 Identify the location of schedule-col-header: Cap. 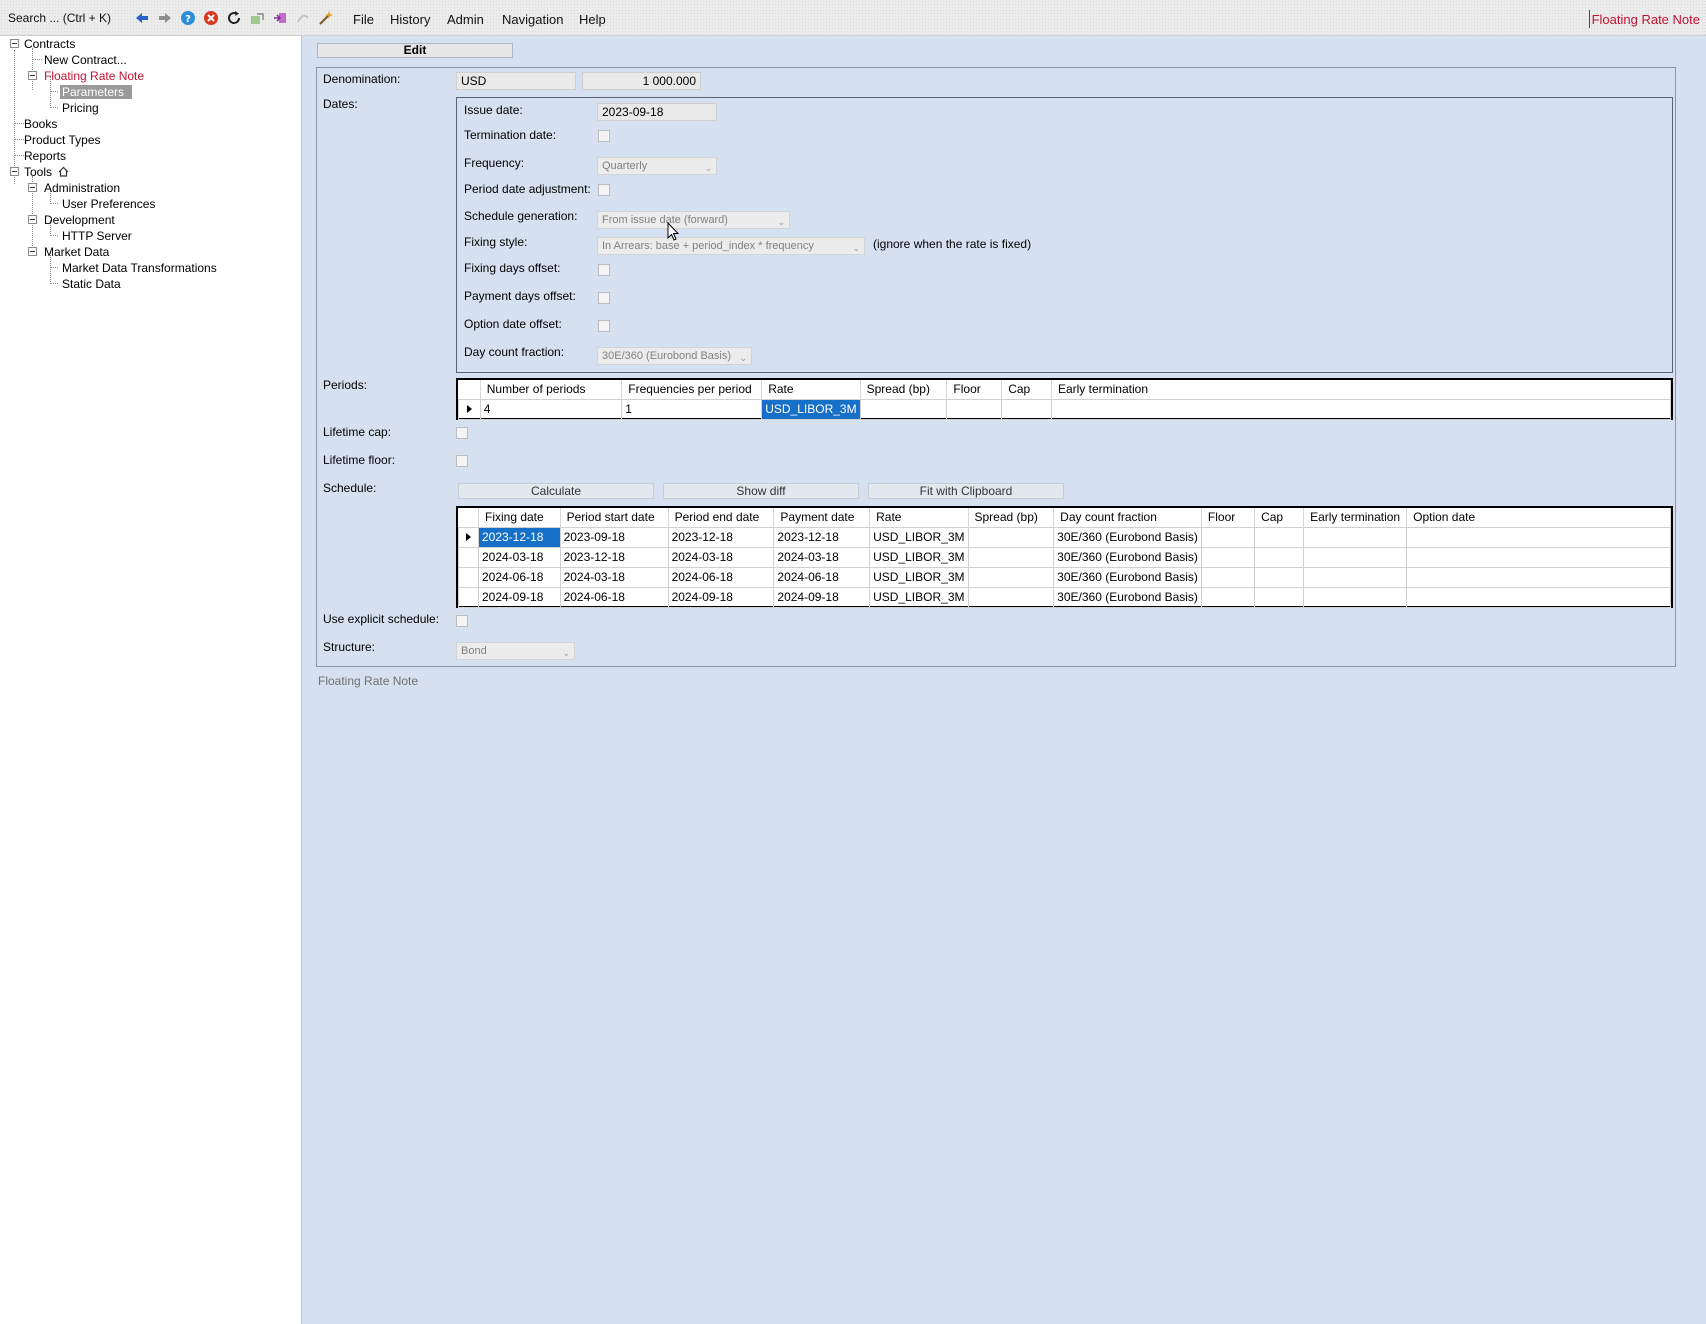
(1279, 517).